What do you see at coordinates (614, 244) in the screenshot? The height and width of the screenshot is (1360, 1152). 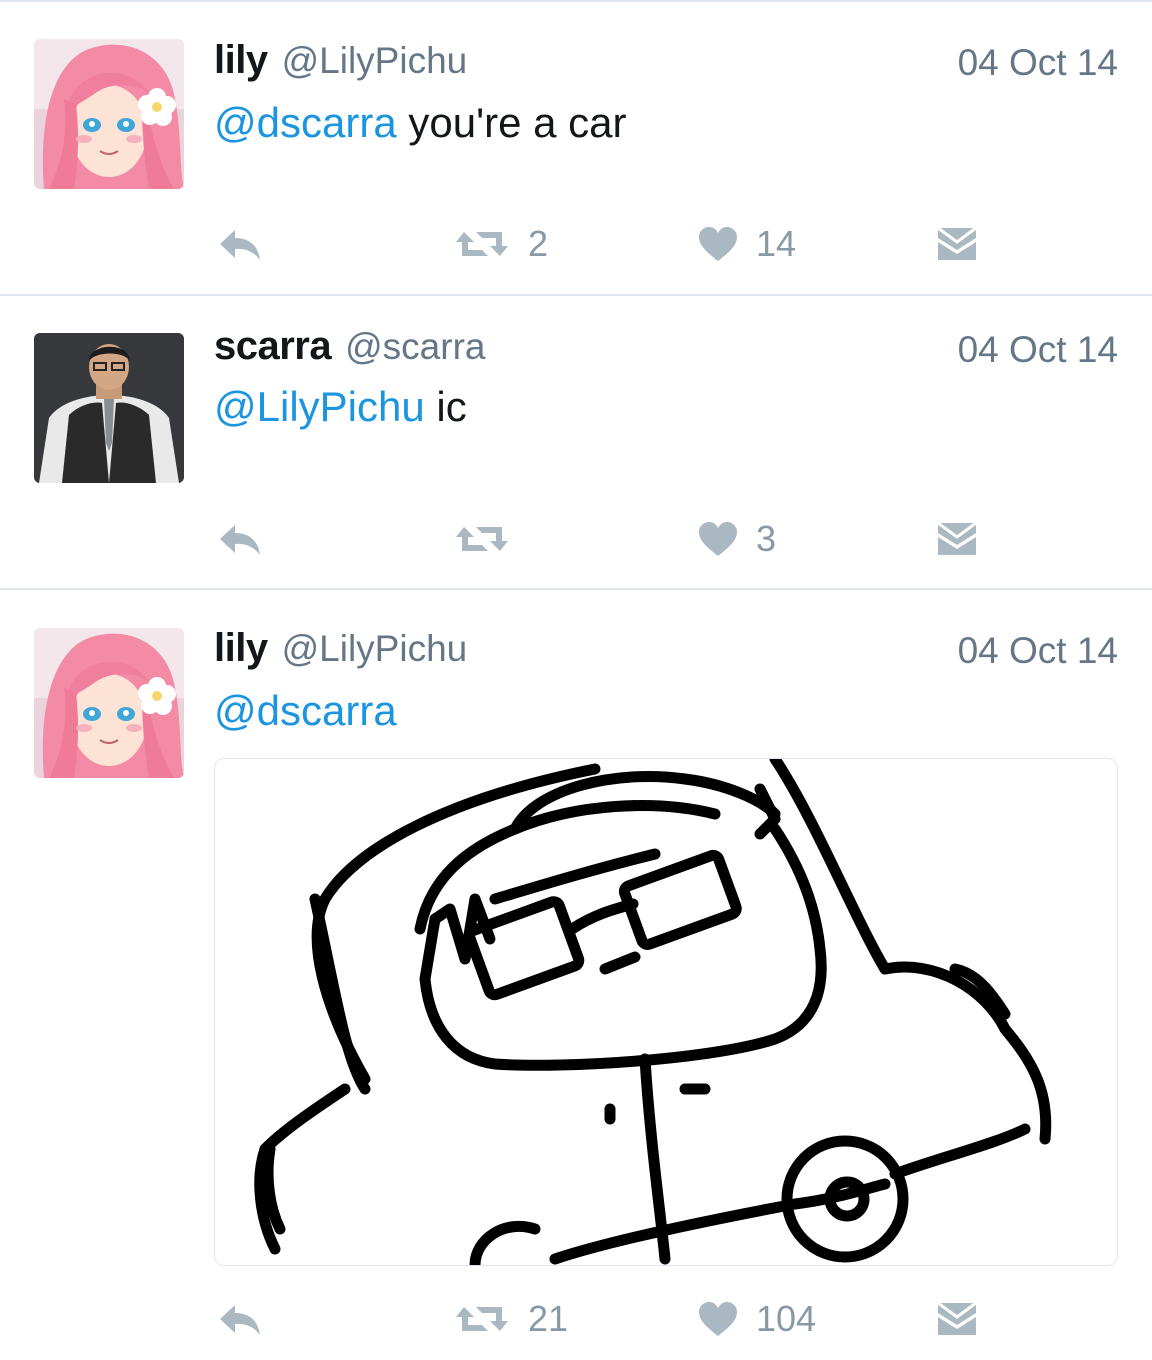 I see `tweet-actions: 2 14` at bounding box center [614, 244].